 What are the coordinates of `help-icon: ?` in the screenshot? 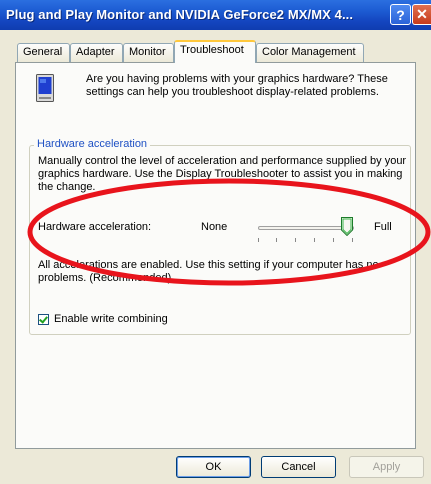 It's located at (400, 14).